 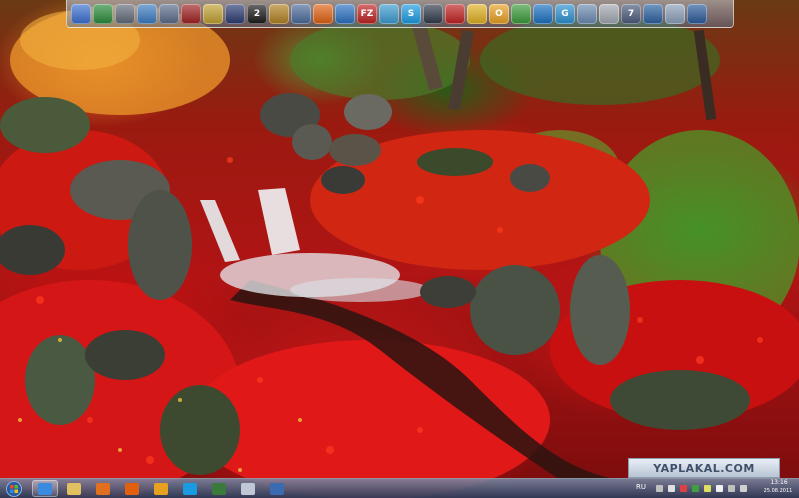 I want to click on disc-icon, so click(x=191, y=13).